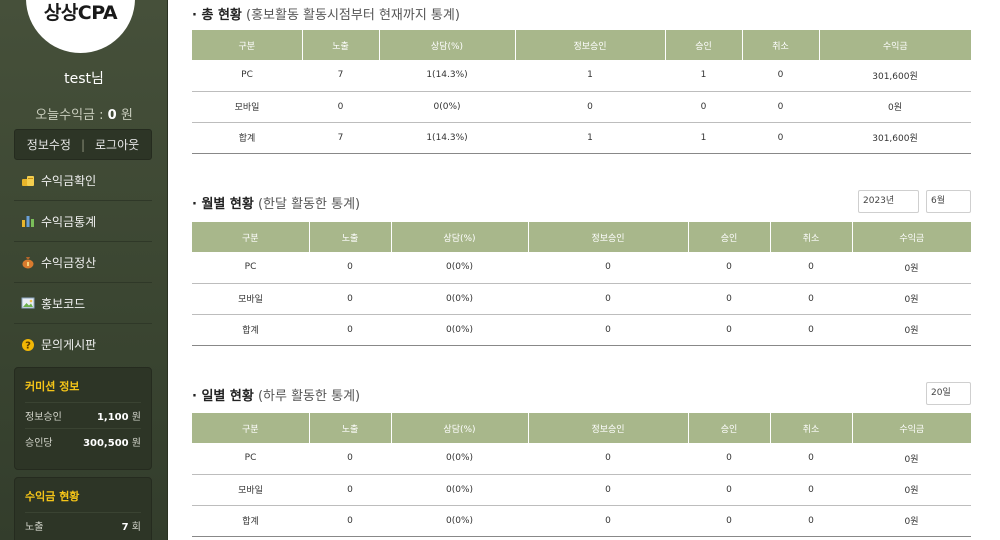  I want to click on table-row: PC 7 1(14.3%) 1 1 0 301,600원, so click(581, 76).